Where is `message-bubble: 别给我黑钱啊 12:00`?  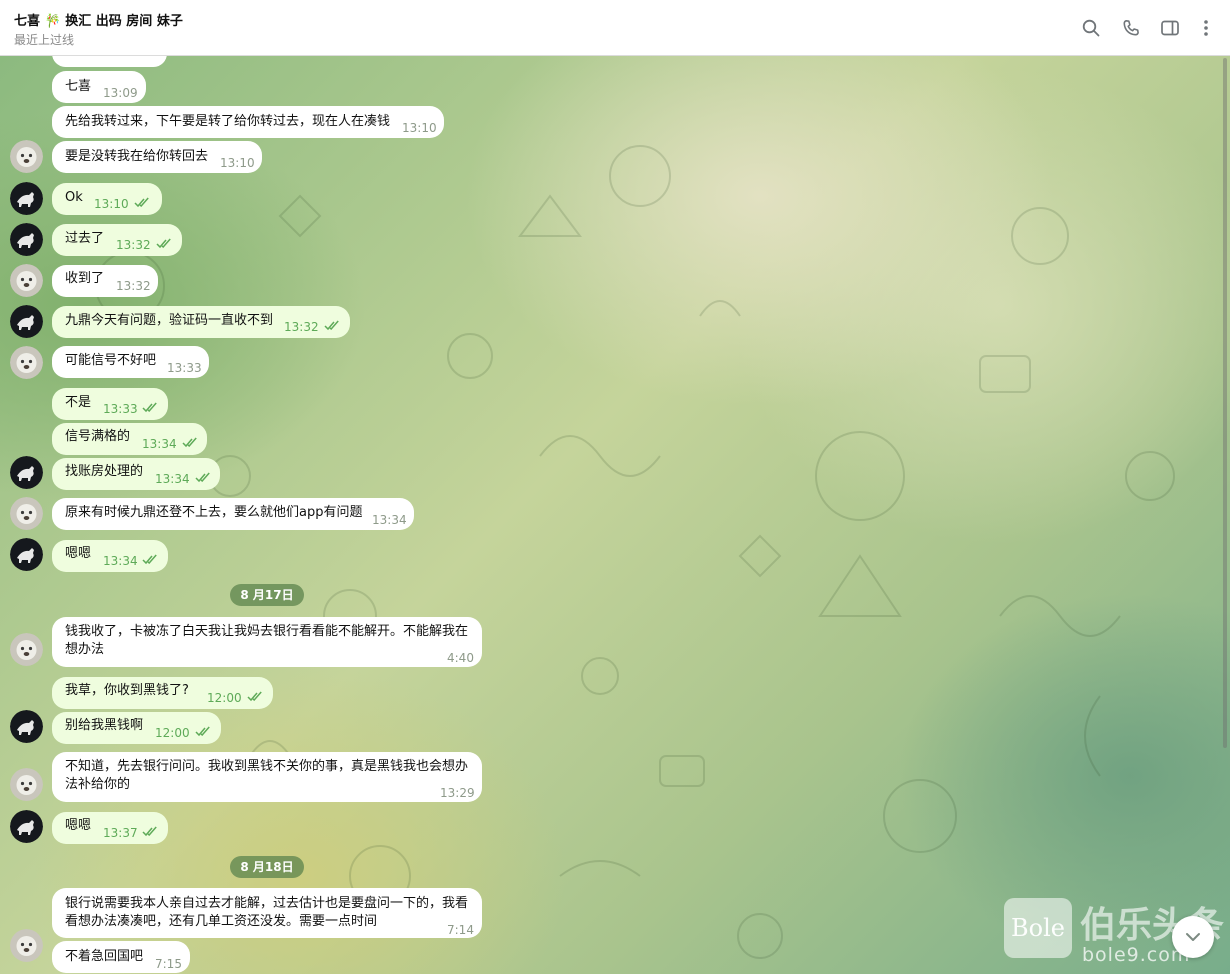
message-bubble: 别给我黑钱啊 12:00 is located at coordinates (136, 728).